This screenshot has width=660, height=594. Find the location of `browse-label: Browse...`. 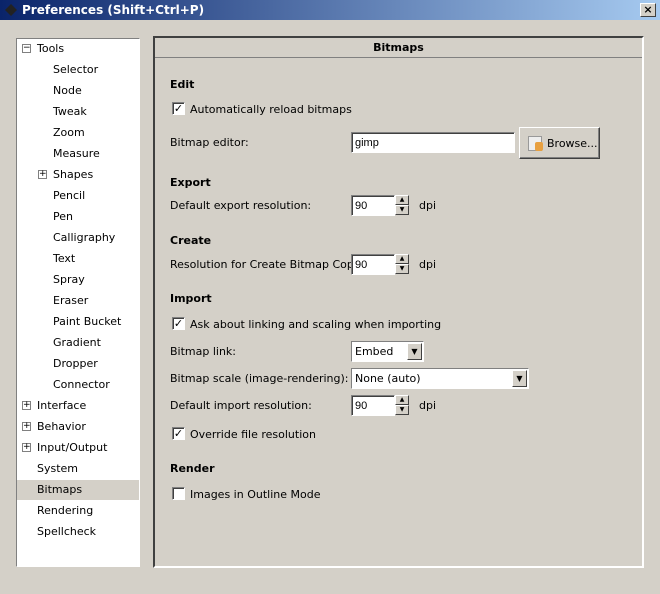

browse-label: Browse... is located at coordinates (572, 143).